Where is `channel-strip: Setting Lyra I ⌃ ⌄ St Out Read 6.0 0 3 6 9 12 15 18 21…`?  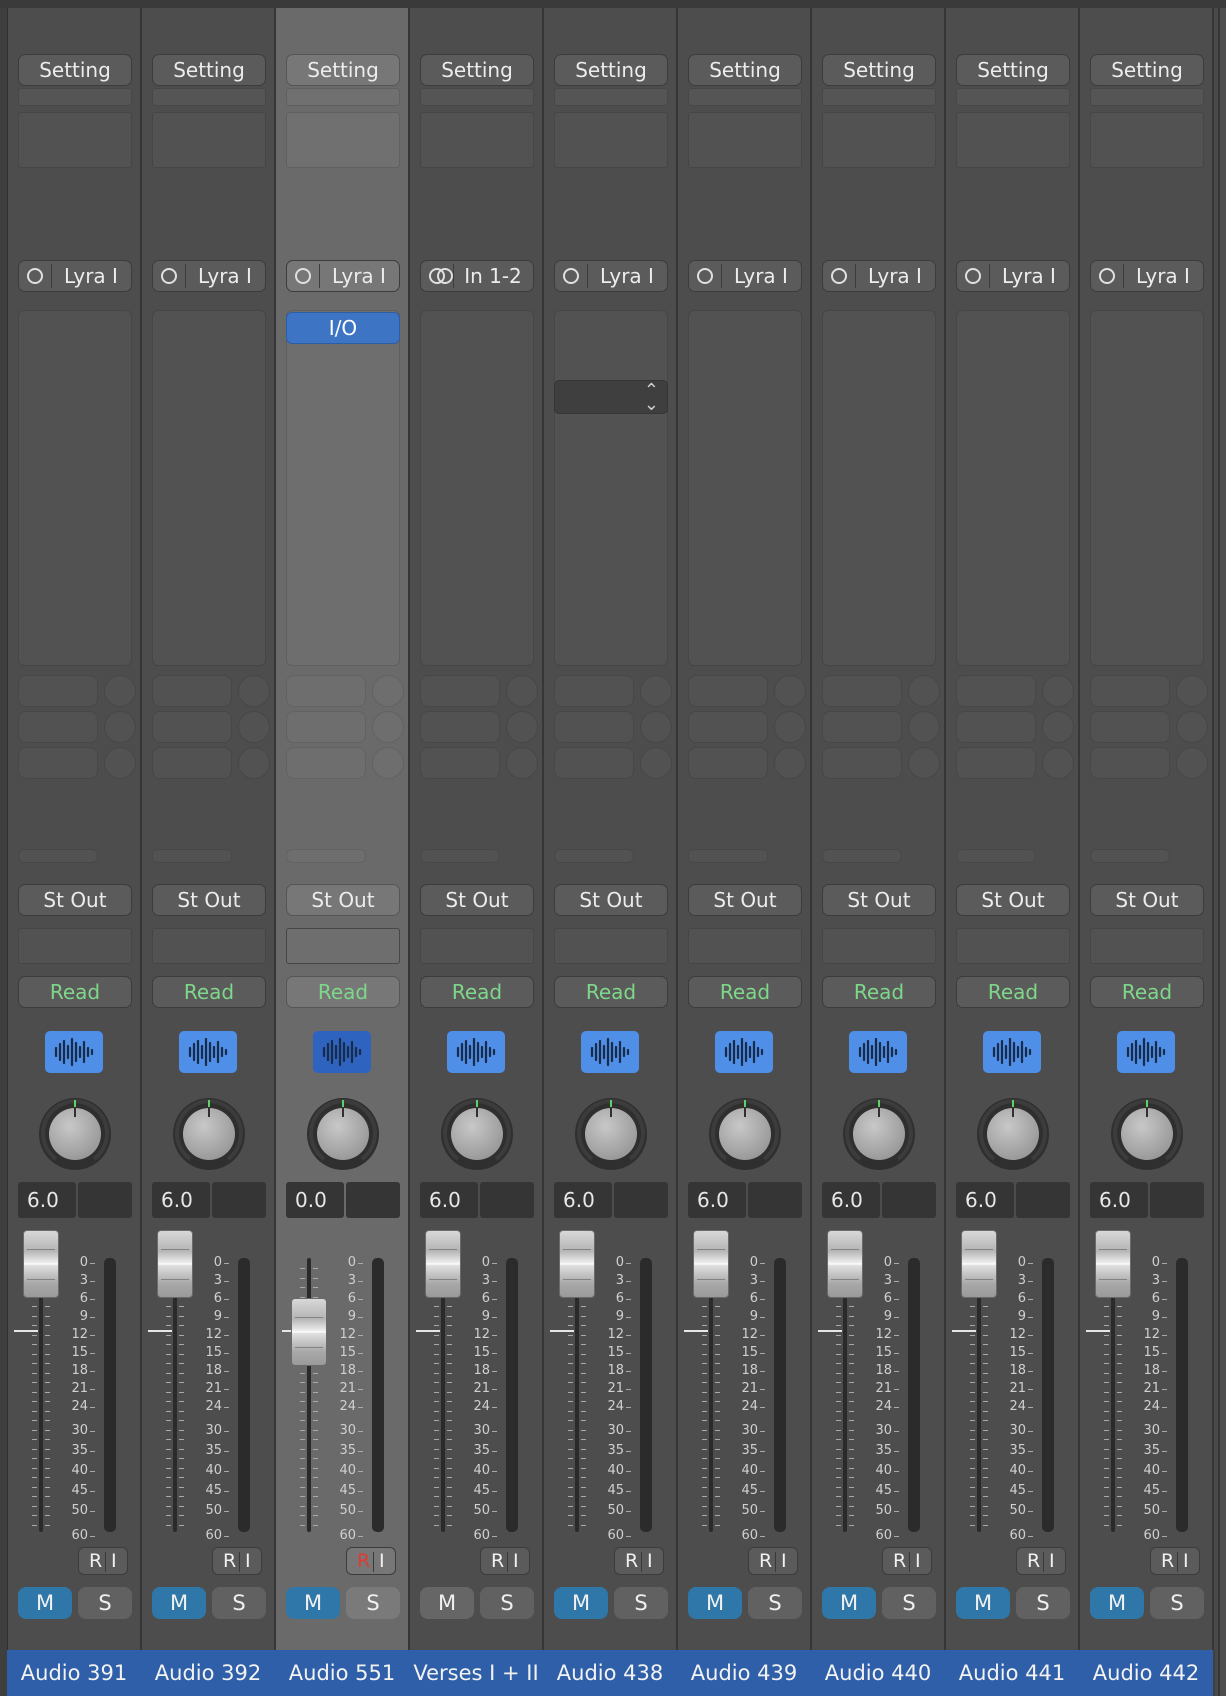
channel-strip: Setting Lyra I ⌃ ⌄ St Out Read 6.0 0 3 6 9 12 15 18 21… is located at coordinates (611, 852).